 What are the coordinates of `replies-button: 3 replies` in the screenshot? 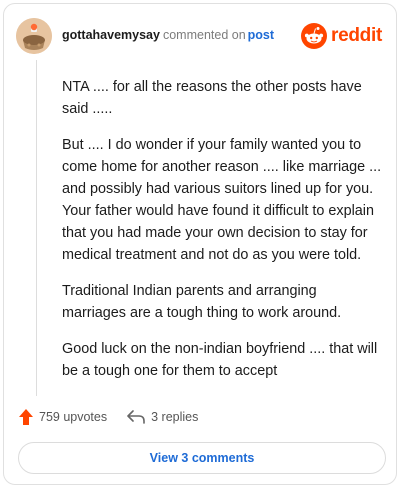 It's located at (162, 417).